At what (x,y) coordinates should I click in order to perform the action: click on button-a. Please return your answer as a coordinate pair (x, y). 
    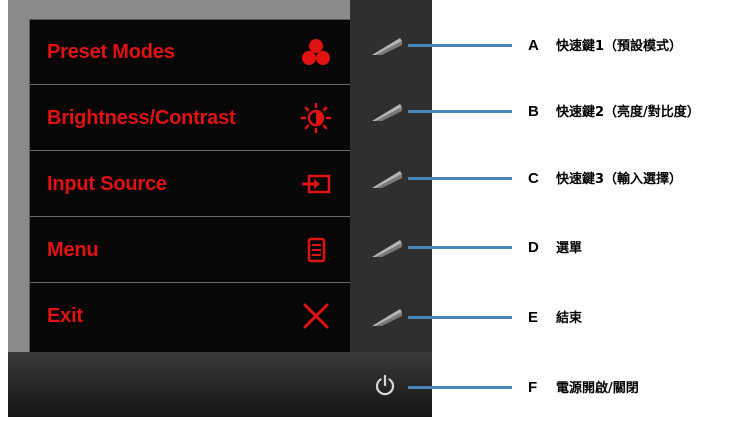
    Looking at the image, I should click on (387, 46).